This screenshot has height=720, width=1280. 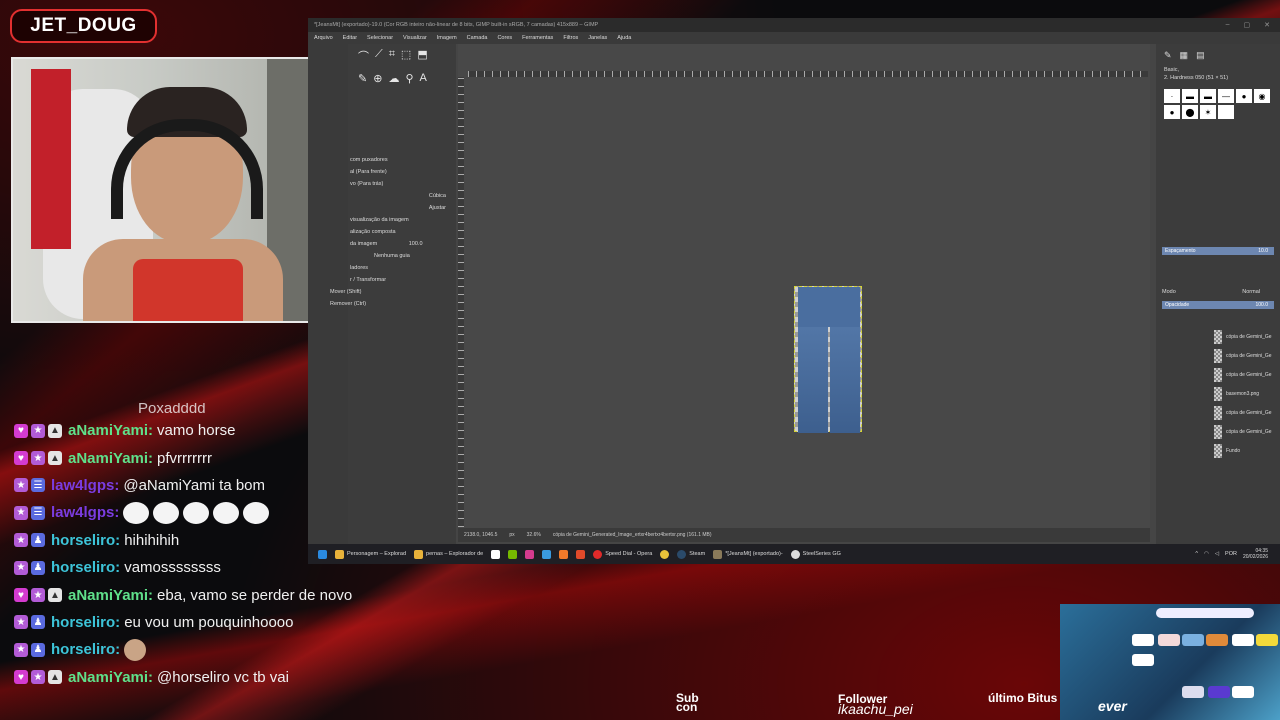 What do you see at coordinates (1190, 112) in the screenshot?
I see `brush-swatch: ⬤` at bounding box center [1190, 112].